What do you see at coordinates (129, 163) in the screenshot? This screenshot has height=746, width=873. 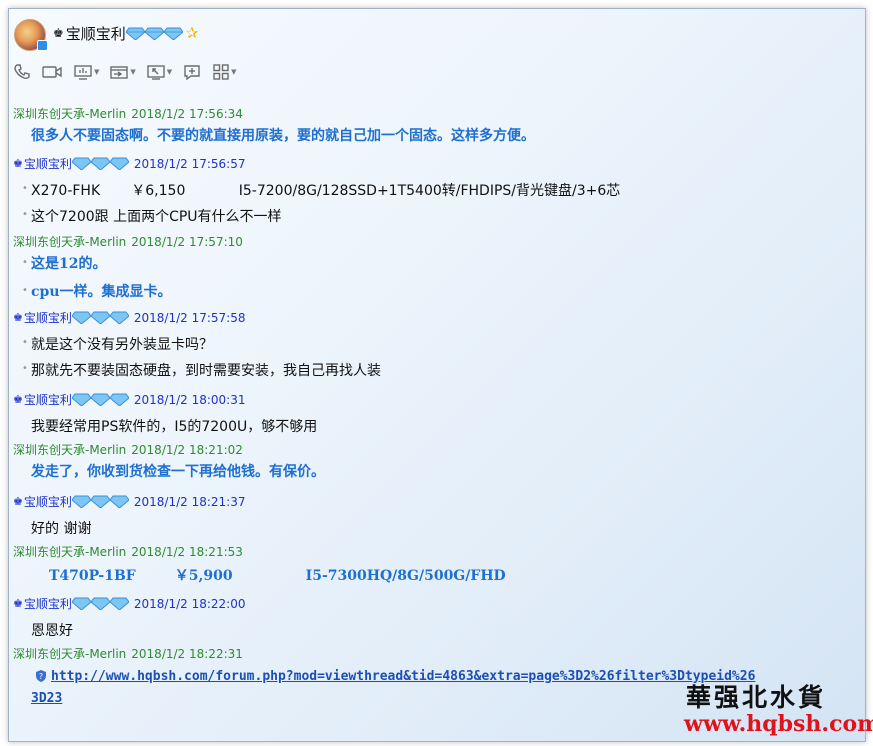 I see `message-header: ♚ 宝顺宝利 2018/1/2 17:56:57` at bounding box center [129, 163].